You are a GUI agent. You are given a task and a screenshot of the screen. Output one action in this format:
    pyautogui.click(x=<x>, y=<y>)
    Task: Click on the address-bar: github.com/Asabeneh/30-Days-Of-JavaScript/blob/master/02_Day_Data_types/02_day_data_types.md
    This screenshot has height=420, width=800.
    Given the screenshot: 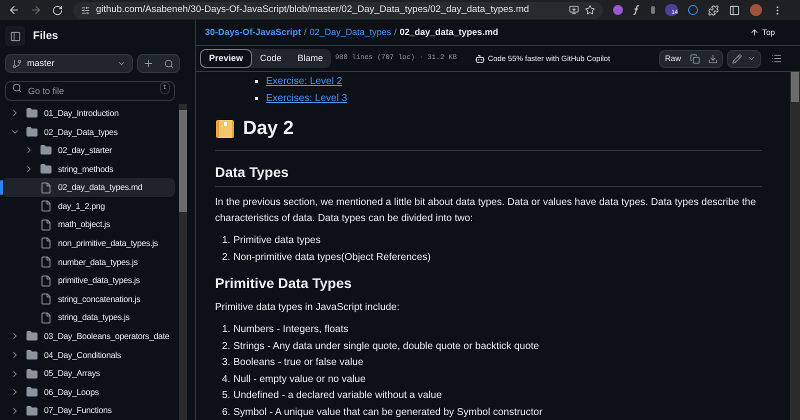 What is the action you would take?
    pyautogui.click(x=338, y=10)
    